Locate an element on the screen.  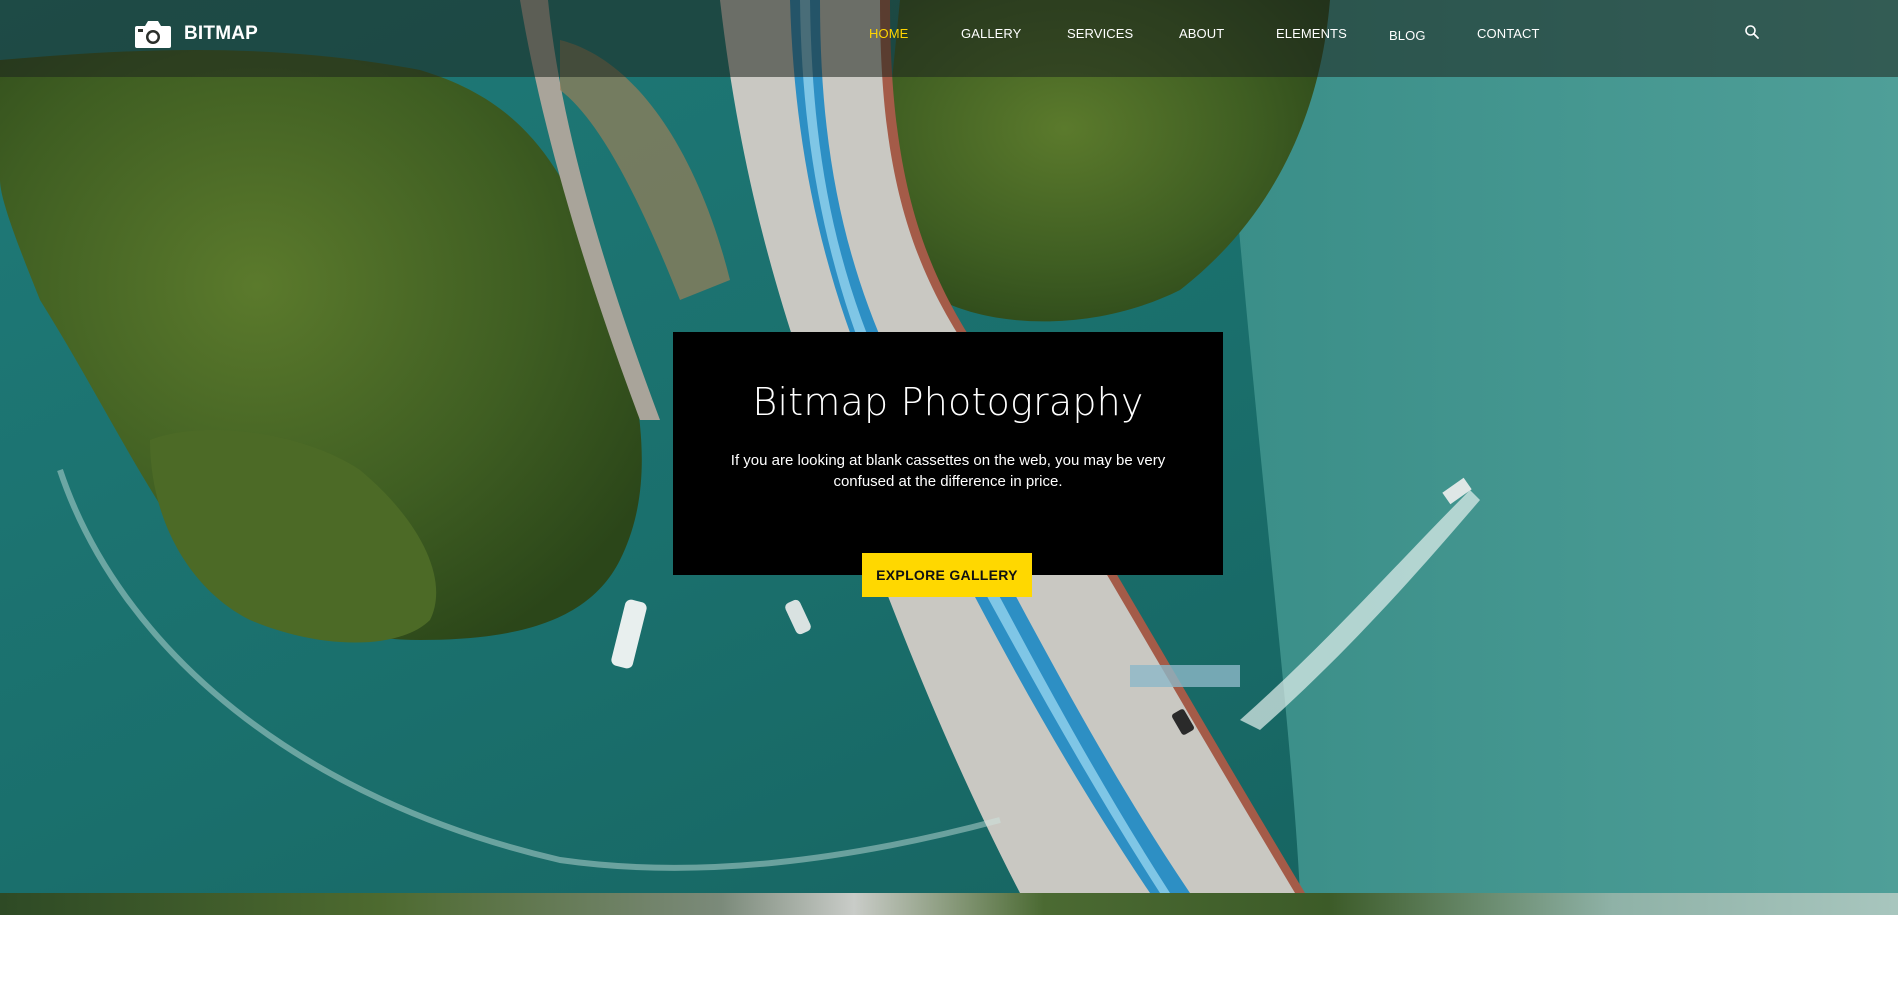
brand-logo: BITMAP is located at coordinates (196, 34).